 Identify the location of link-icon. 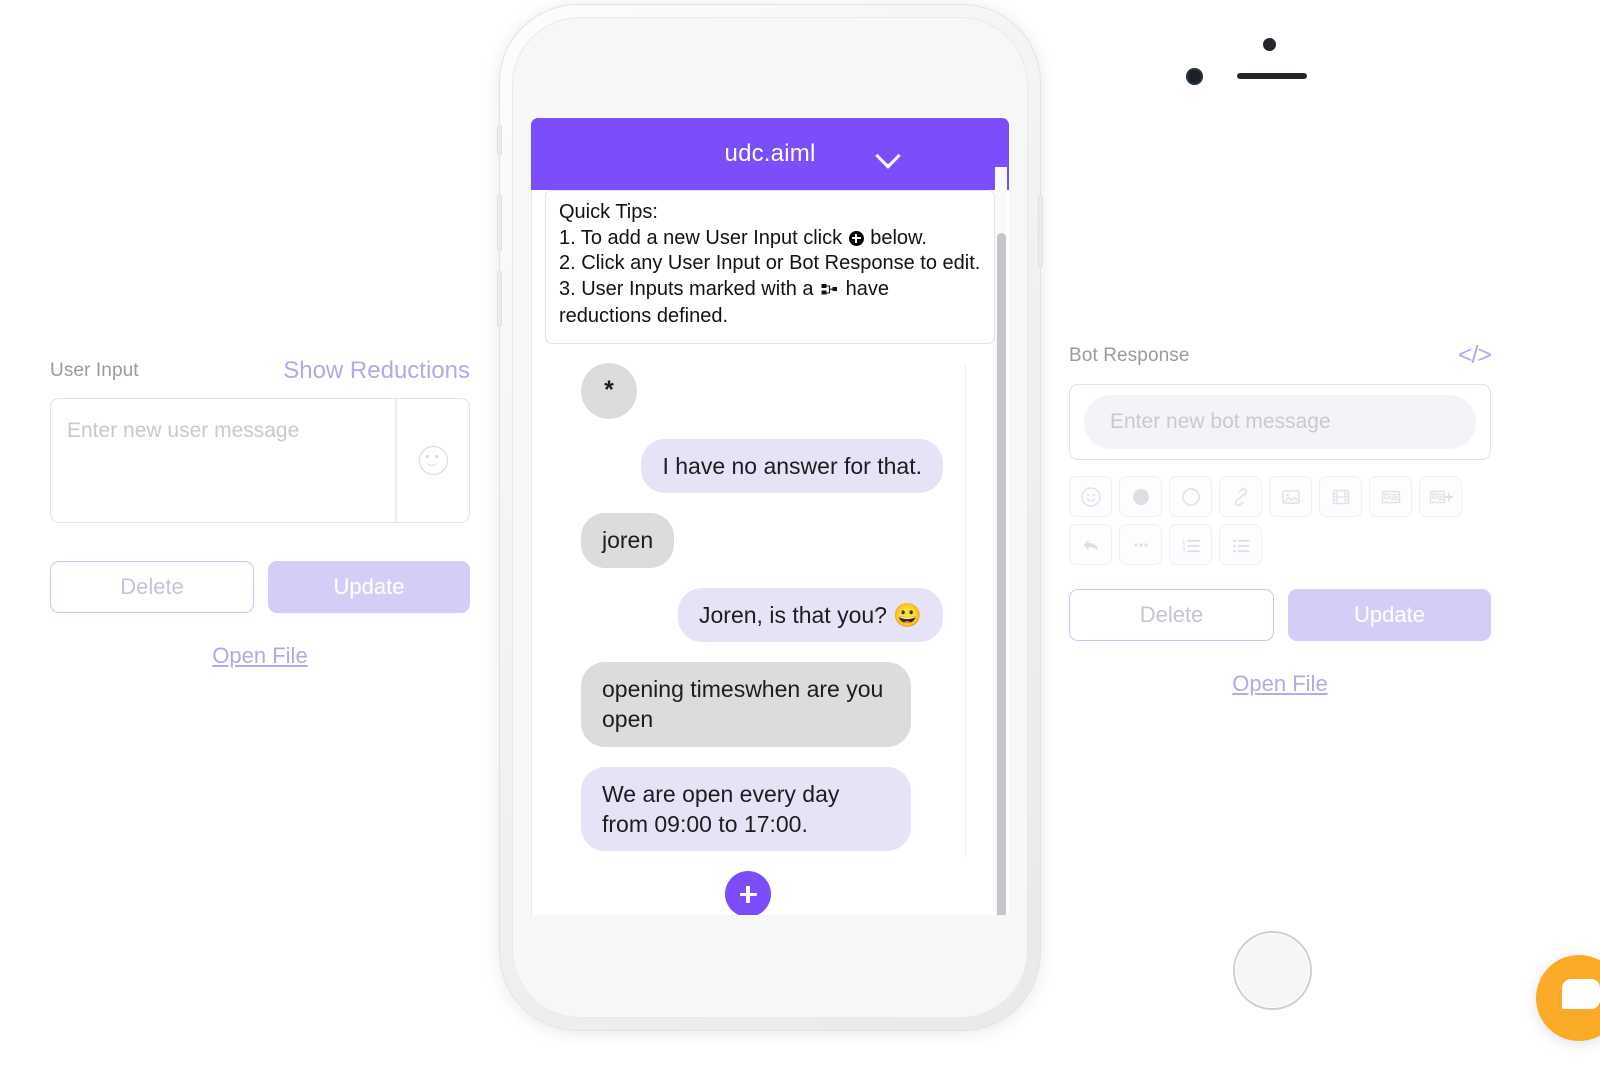
(1240, 496).